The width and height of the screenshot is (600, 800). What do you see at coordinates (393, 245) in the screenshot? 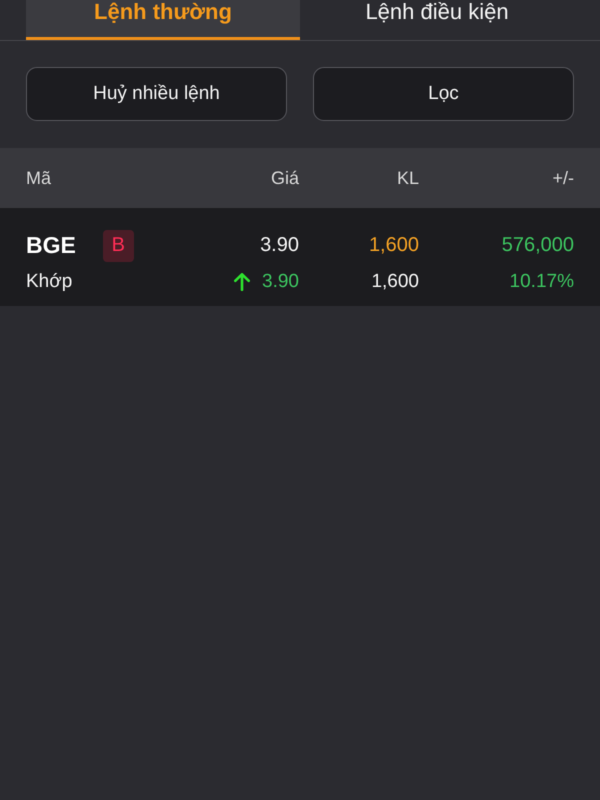
I see `volume-cell: 1,600` at bounding box center [393, 245].